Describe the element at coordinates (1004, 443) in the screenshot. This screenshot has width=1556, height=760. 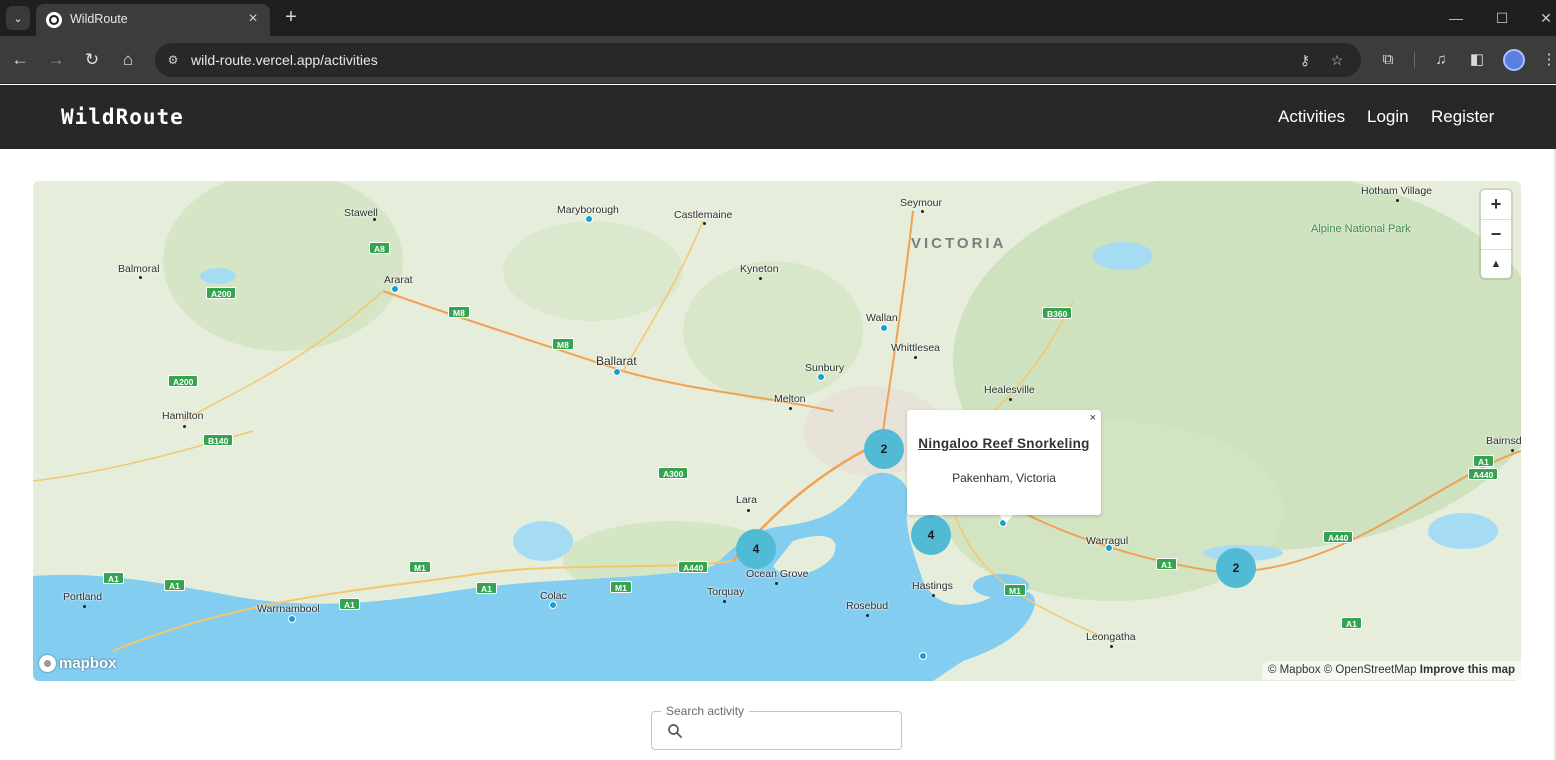
I see `popup-activity-link: Ningaloo Reef Snorkeling` at that location.